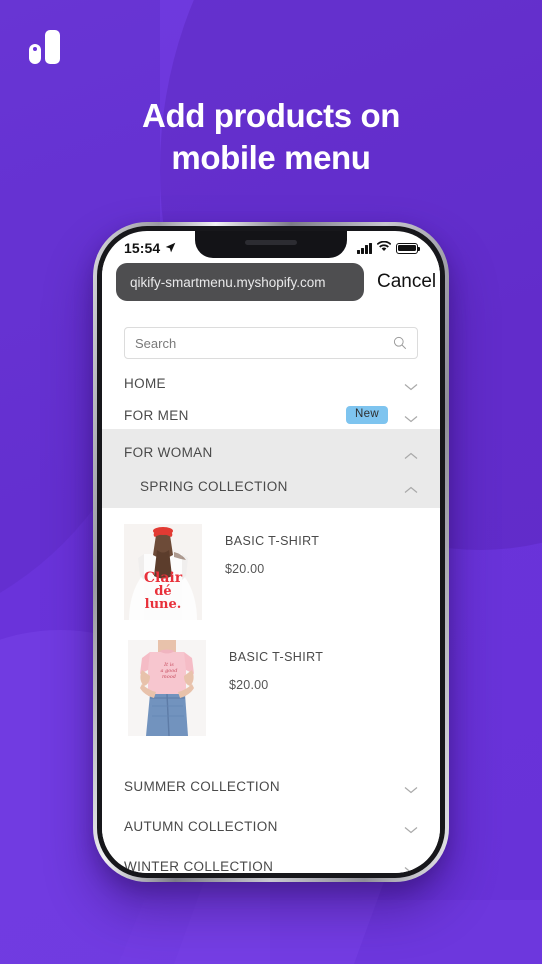  What do you see at coordinates (52, 47) in the screenshot?
I see `logo-bar-large` at bounding box center [52, 47].